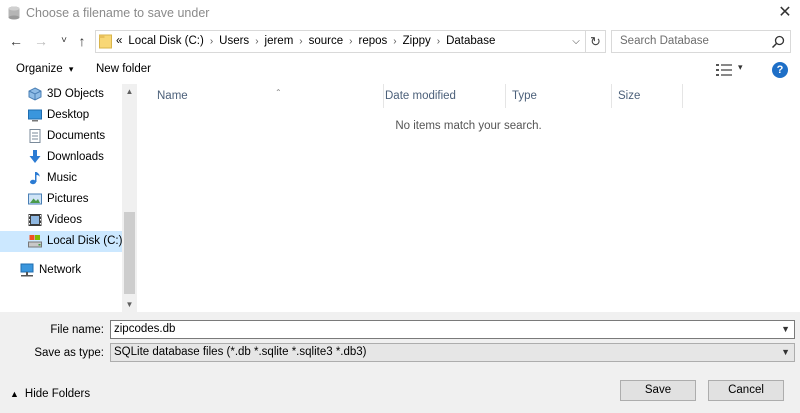 This screenshot has width=800, height=413. I want to click on hide-folders-button: ▲ Hide Folders, so click(50, 394).